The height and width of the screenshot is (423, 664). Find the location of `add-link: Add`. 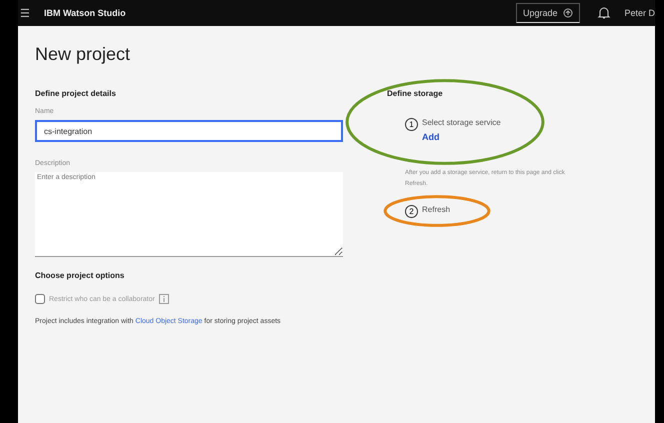

add-link: Add is located at coordinates (461, 137).